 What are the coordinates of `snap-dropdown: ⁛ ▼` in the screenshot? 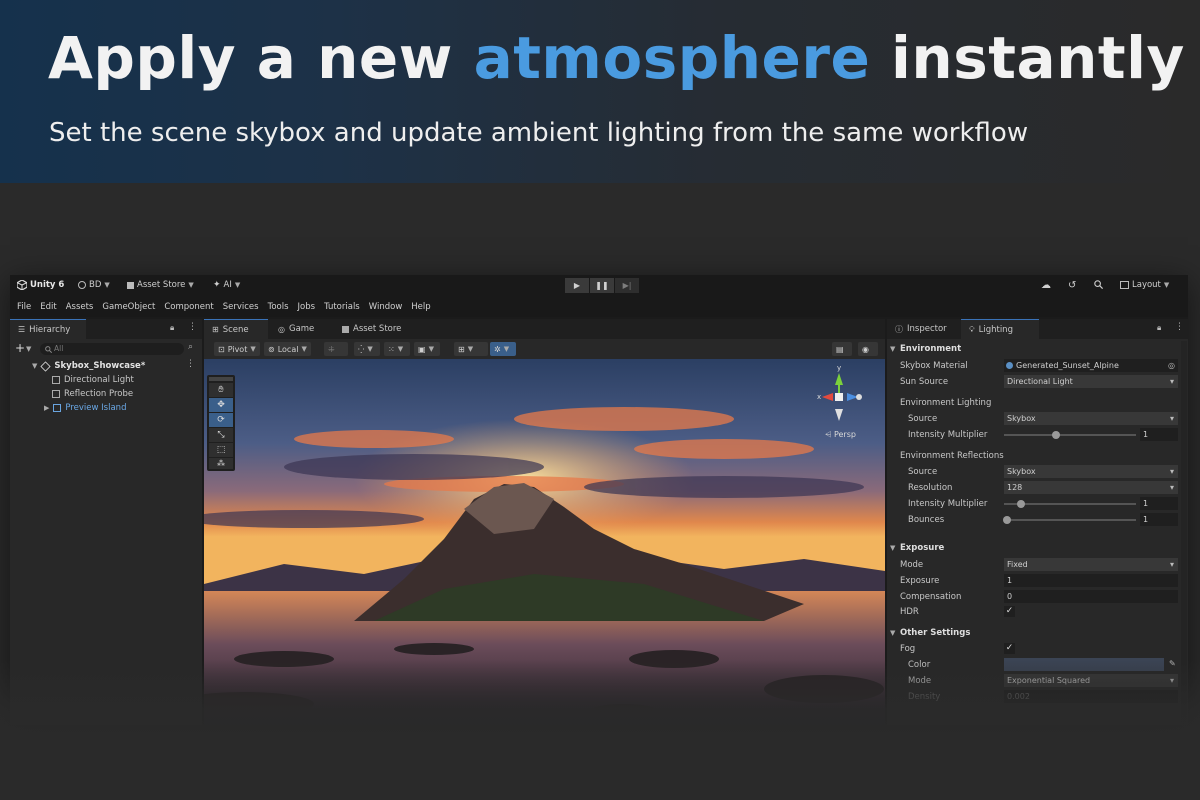 It's located at (367, 349).